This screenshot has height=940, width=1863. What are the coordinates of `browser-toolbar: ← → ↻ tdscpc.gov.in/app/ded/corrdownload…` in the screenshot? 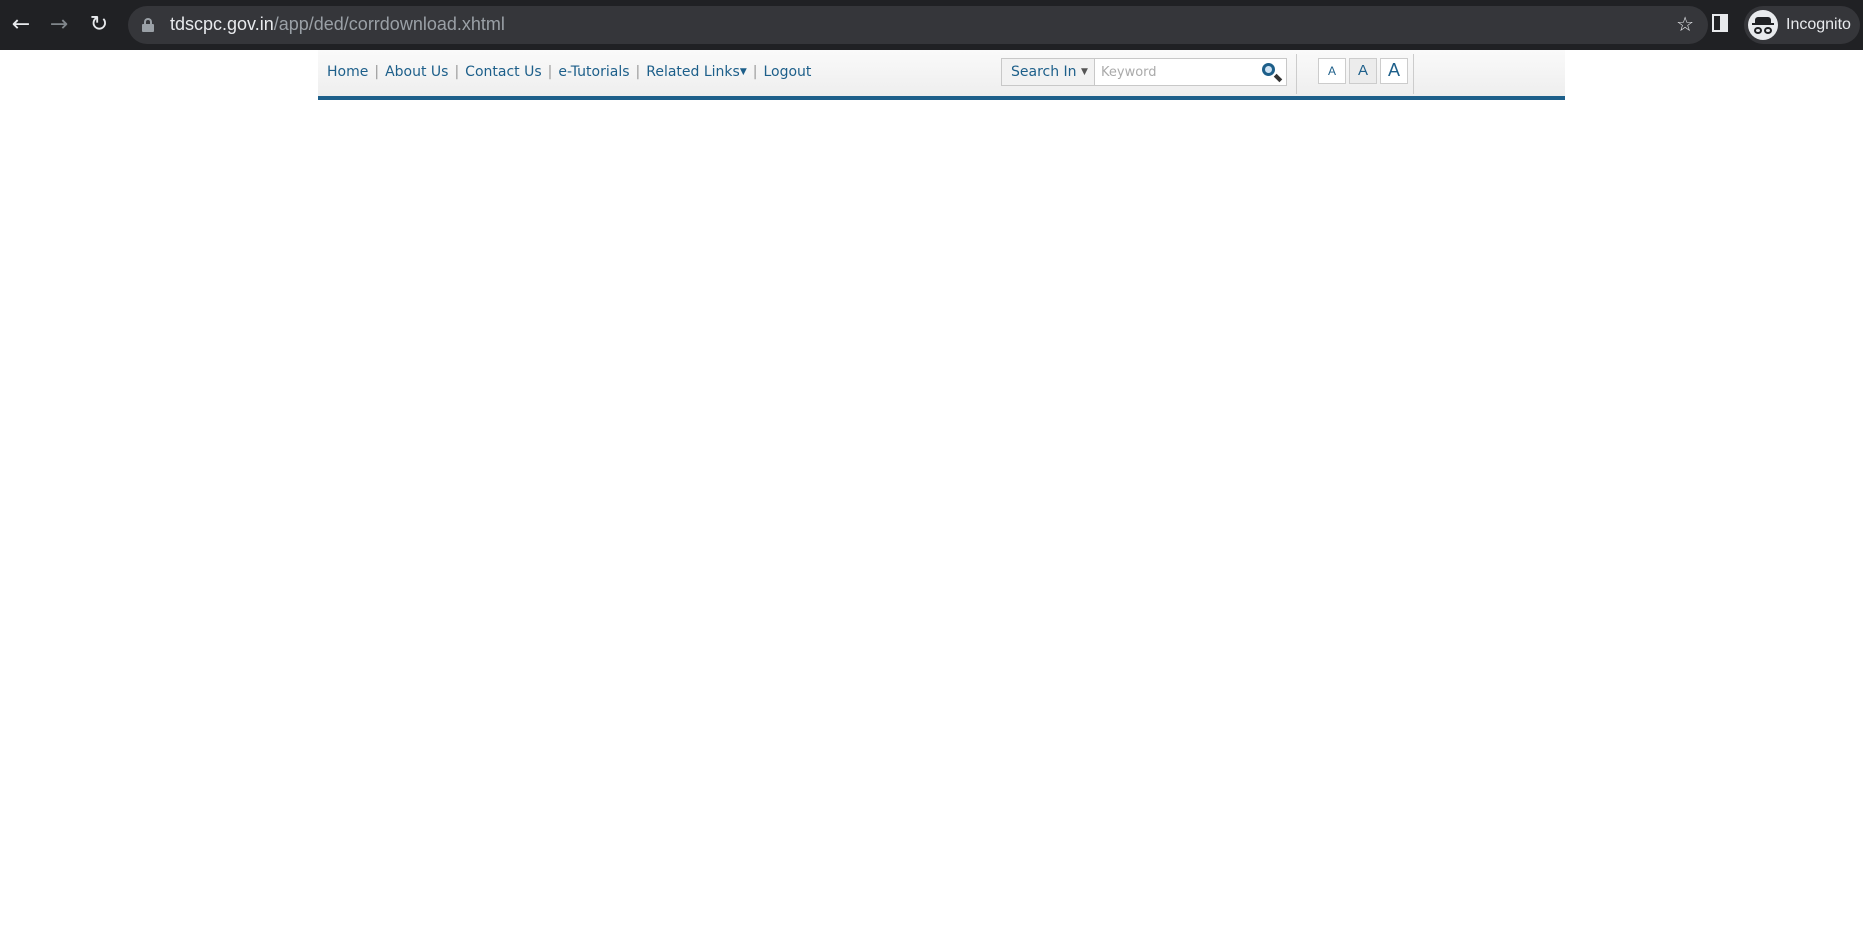 It's located at (931, 25).